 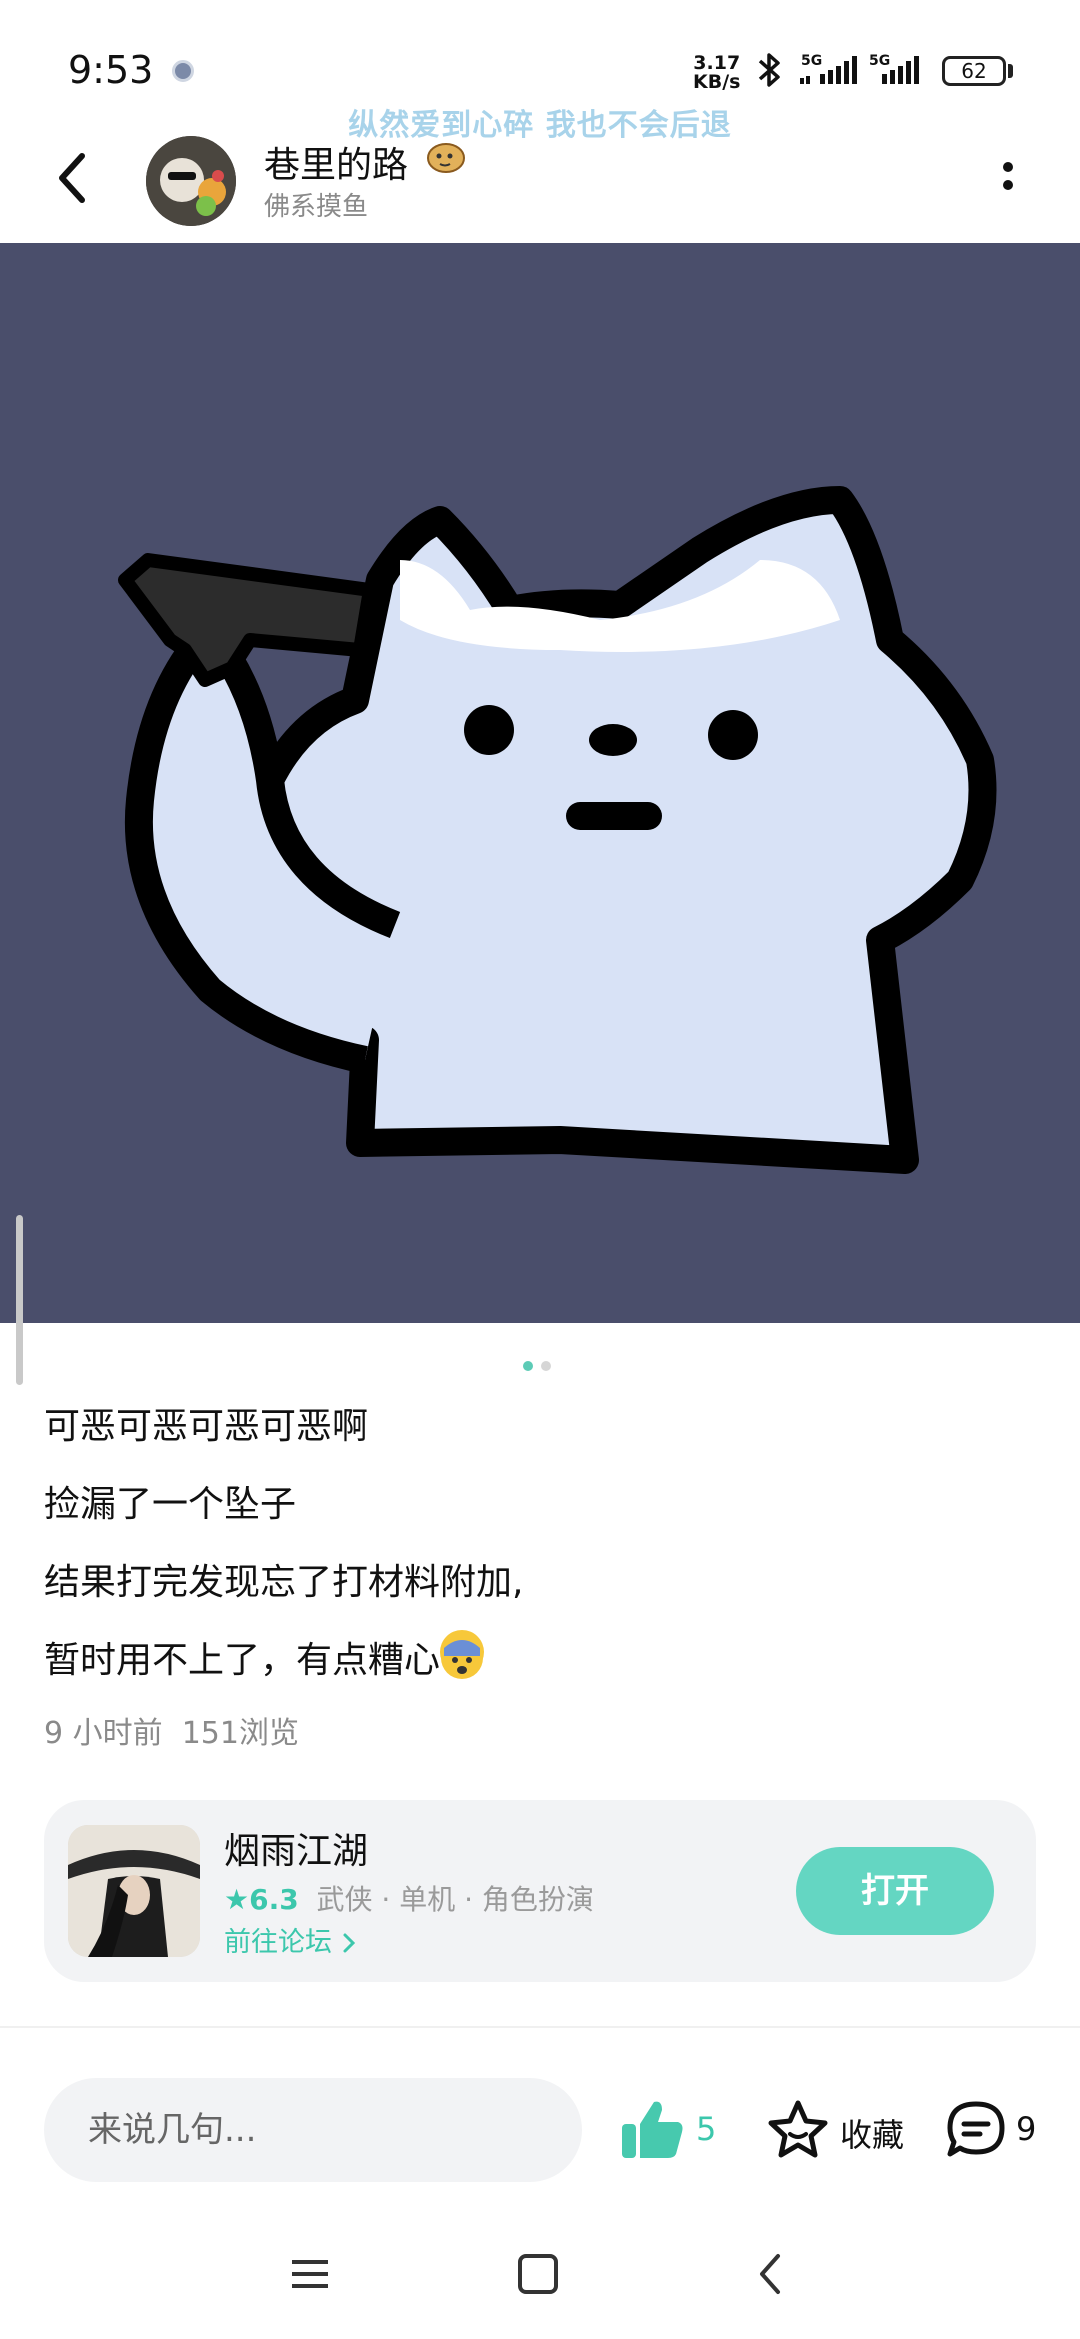 I want to click on signal2-label: 5G, so click(x=879, y=61).